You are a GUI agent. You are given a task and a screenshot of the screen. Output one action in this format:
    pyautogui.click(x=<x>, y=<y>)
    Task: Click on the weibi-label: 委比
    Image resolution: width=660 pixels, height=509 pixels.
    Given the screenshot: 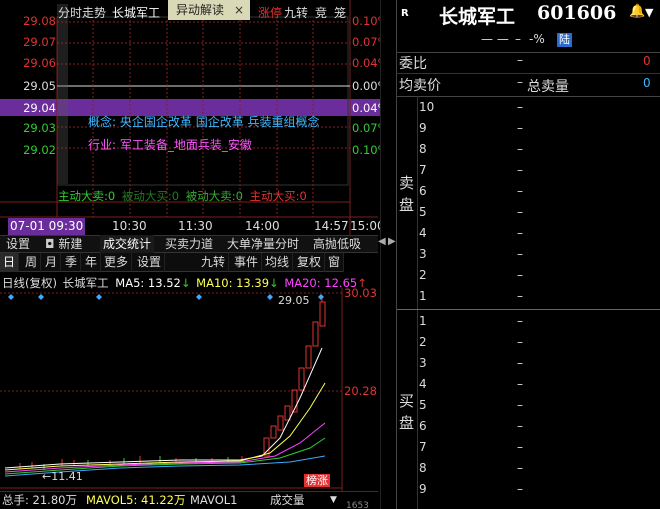 What is the action you would take?
    pyautogui.click(x=413, y=64)
    